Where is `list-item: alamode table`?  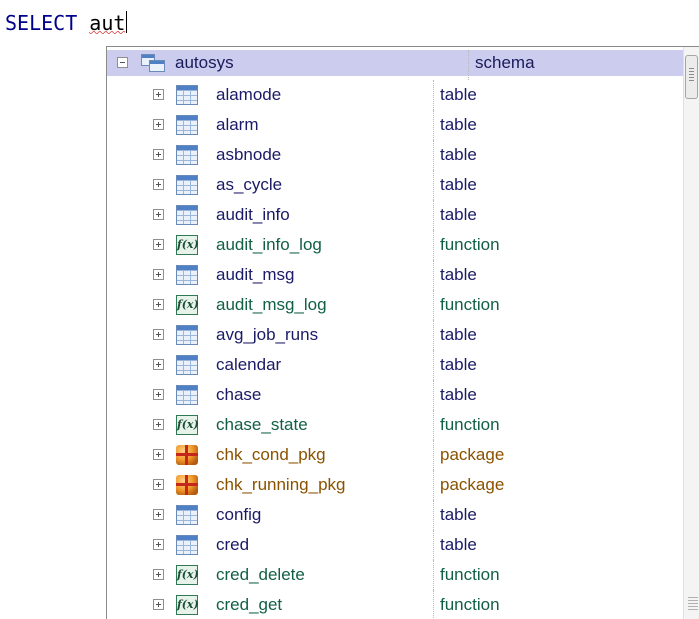
list-item: alamode table is located at coordinates (395, 95).